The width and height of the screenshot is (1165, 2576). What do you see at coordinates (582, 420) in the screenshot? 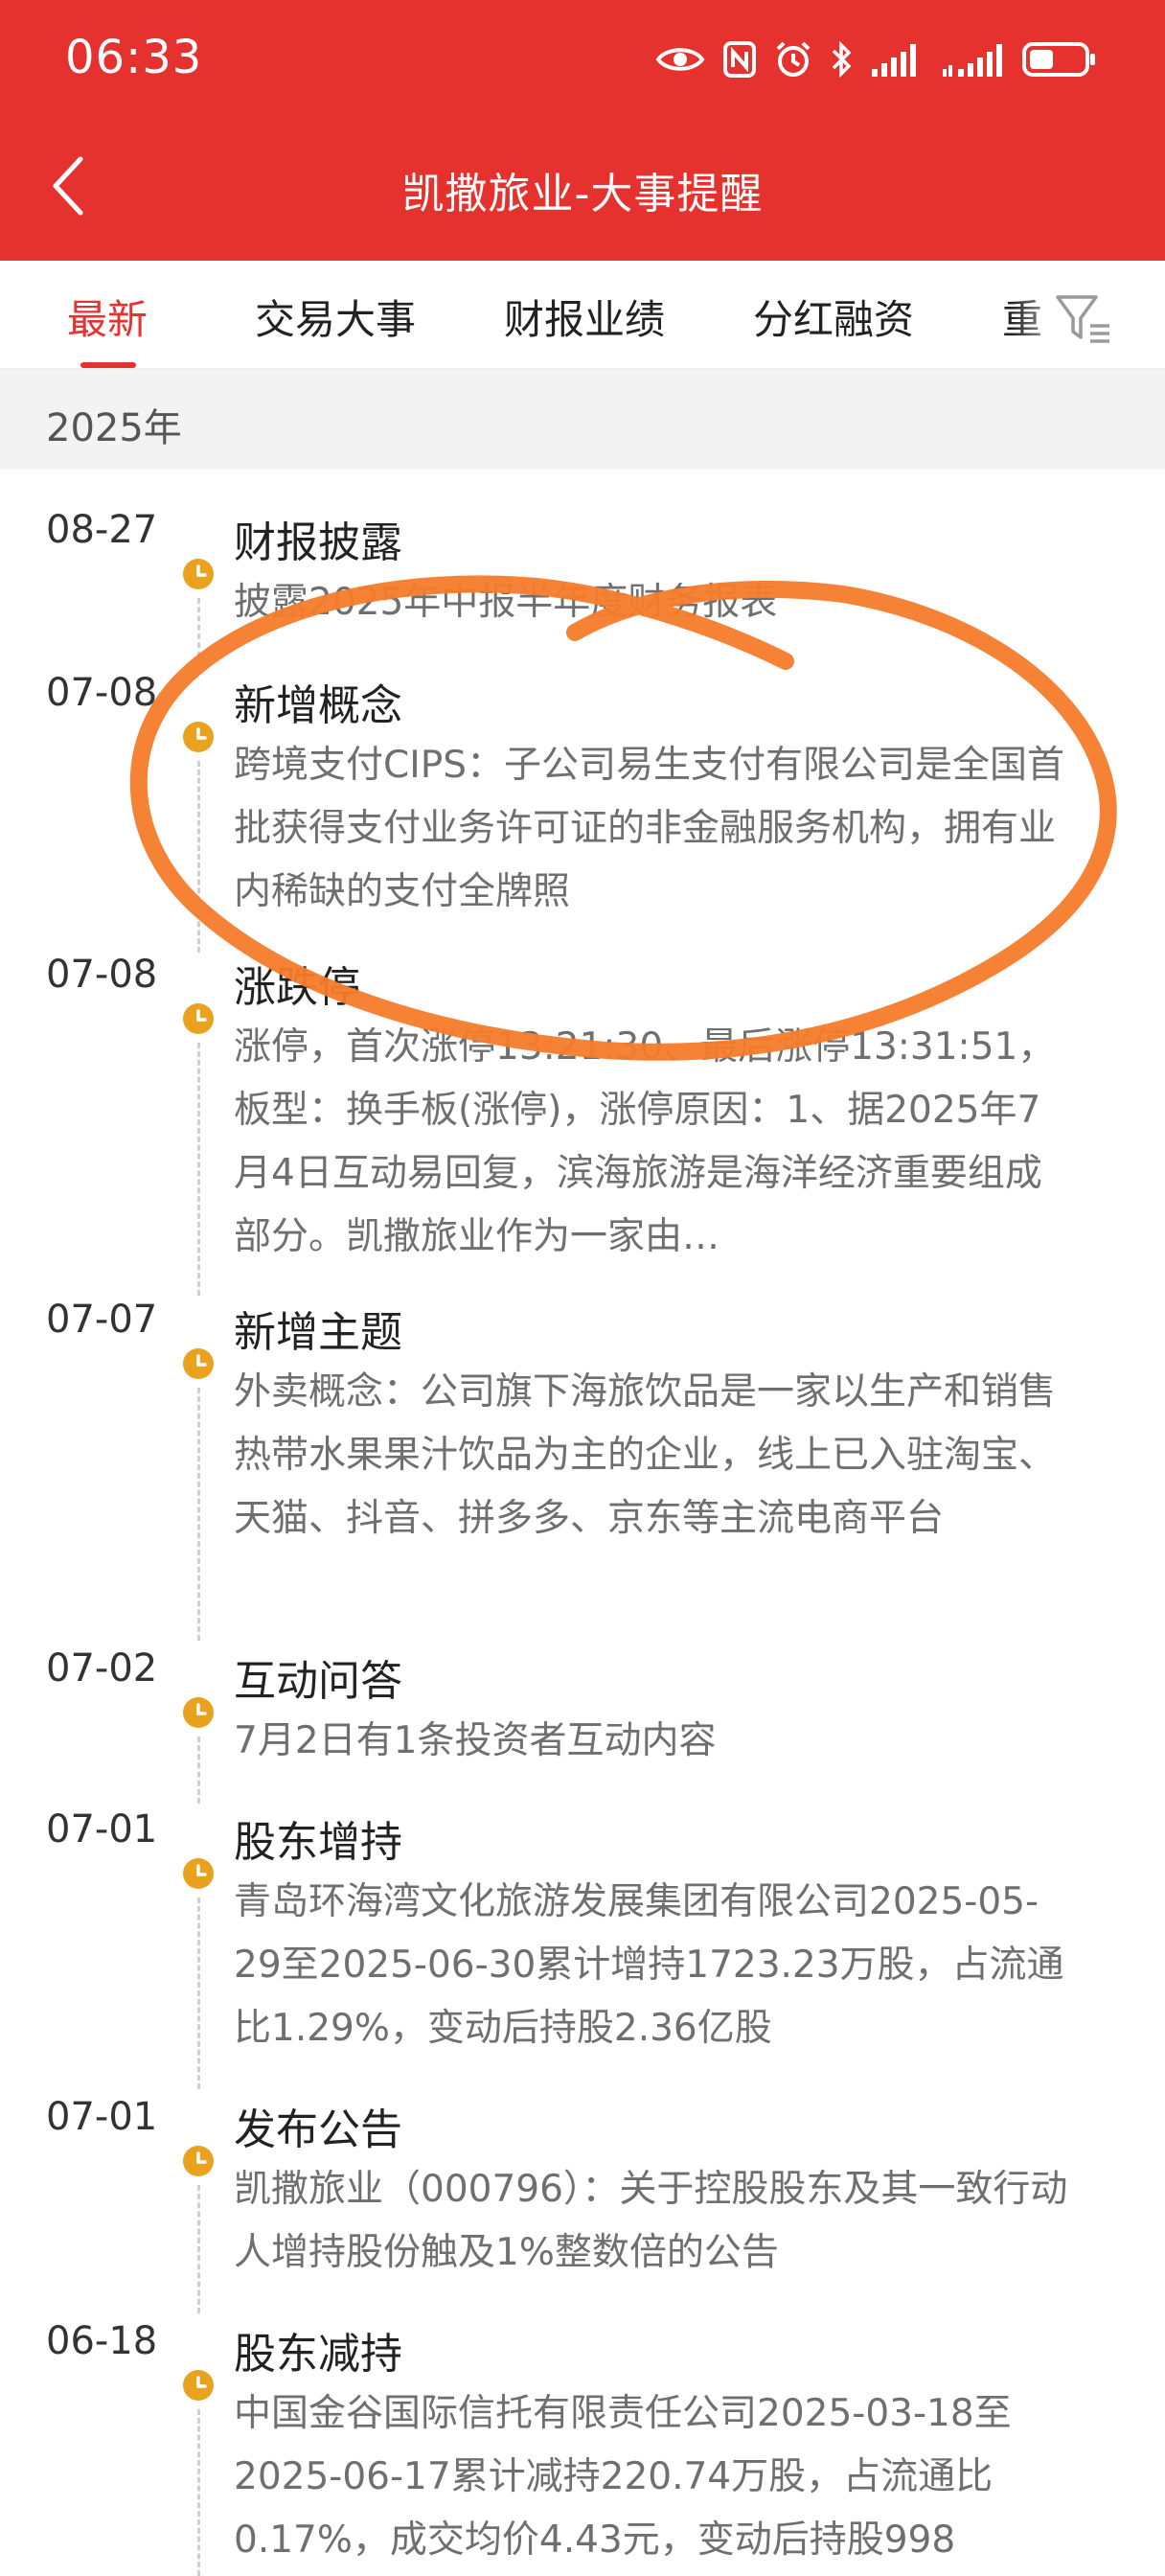
I see `year-section-header: 2025年` at bounding box center [582, 420].